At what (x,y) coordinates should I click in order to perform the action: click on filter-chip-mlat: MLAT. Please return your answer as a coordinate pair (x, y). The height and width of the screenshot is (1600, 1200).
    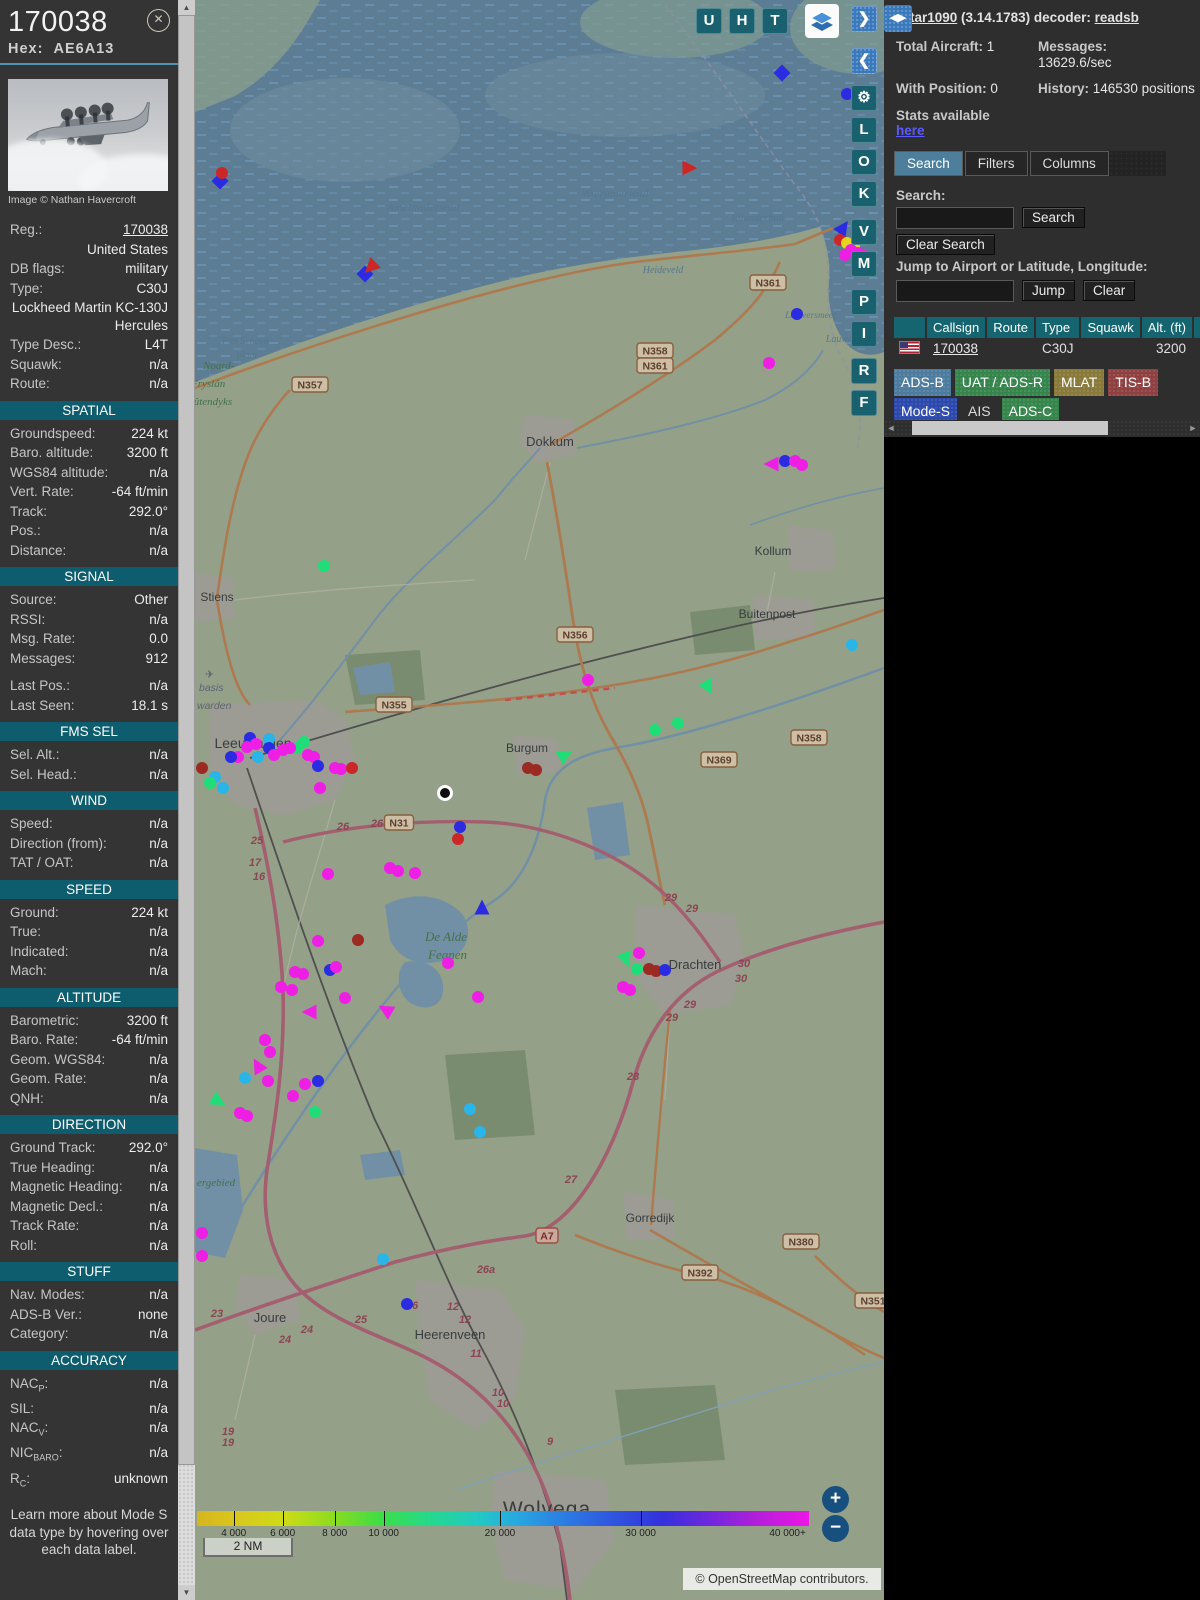
    Looking at the image, I should click on (1079, 382).